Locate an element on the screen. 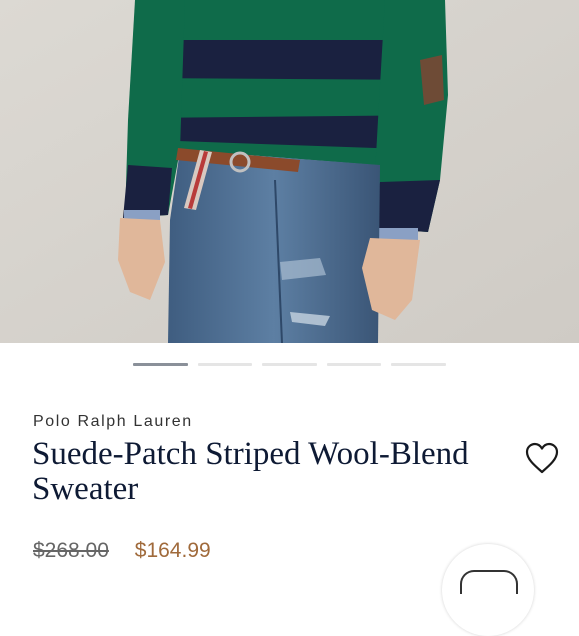  add-to-wishlist-button is located at coordinates (542, 458).